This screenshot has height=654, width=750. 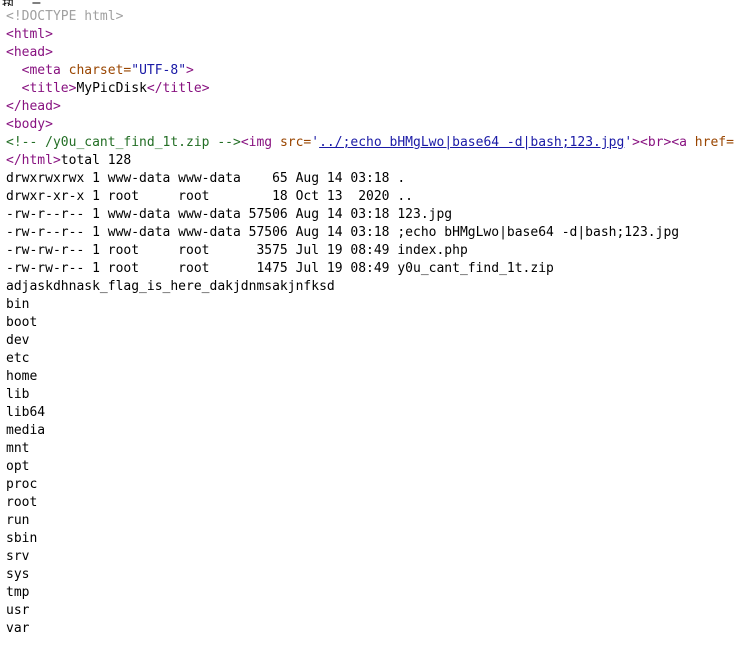 What do you see at coordinates (26, 430) in the screenshot?
I see `root-entry: media` at bounding box center [26, 430].